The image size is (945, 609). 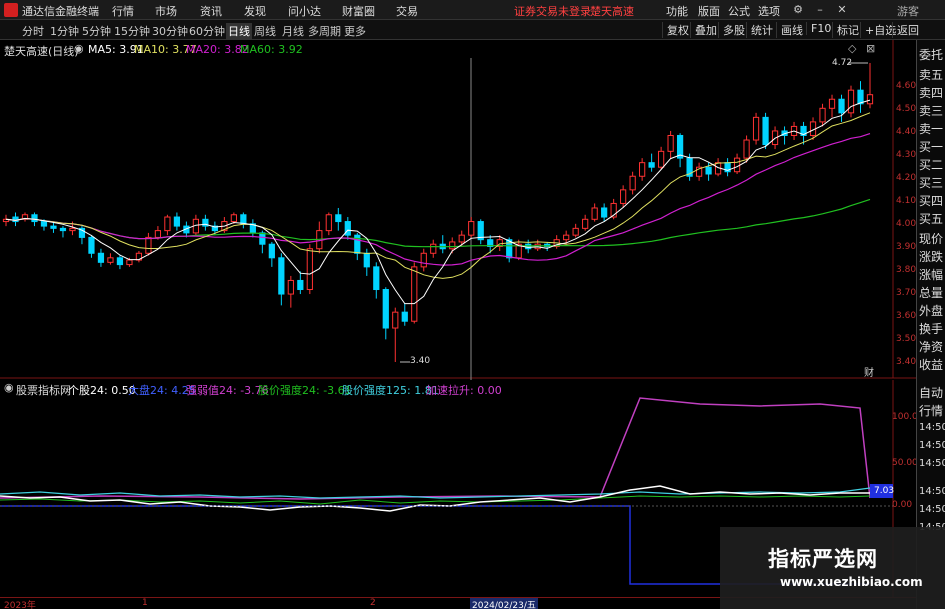 I want to click on period-60min: 60分钟, so click(x=207, y=31).